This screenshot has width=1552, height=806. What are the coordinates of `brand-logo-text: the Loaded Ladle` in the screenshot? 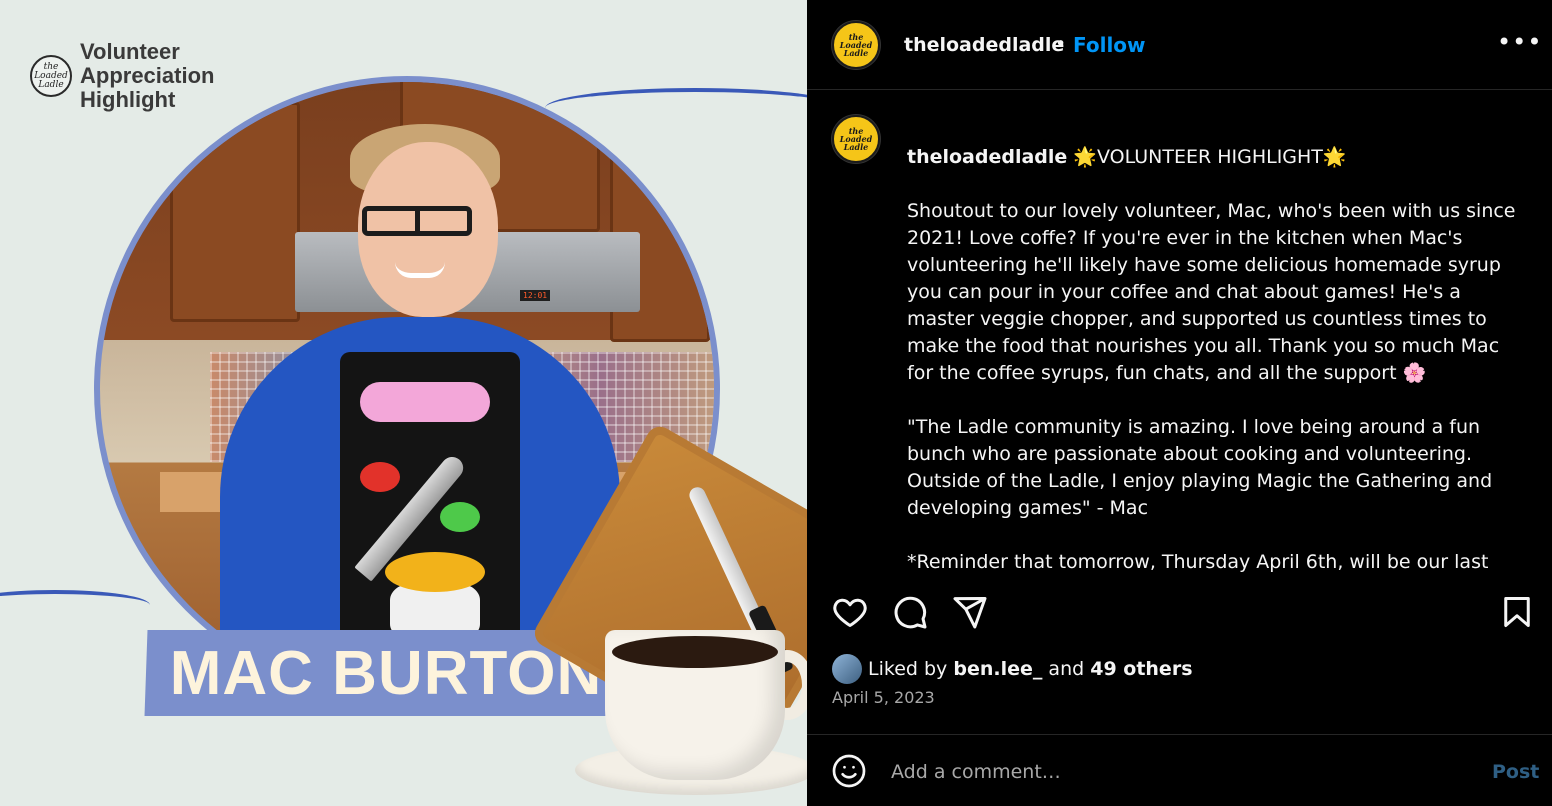 It's located at (51, 75).